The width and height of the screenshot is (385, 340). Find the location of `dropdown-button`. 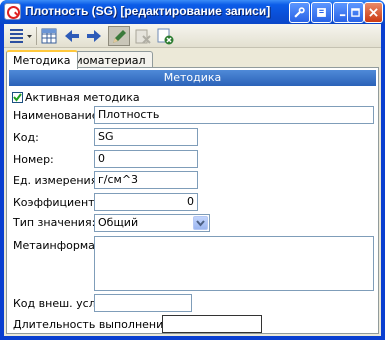

dropdown-button is located at coordinates (200, 223).